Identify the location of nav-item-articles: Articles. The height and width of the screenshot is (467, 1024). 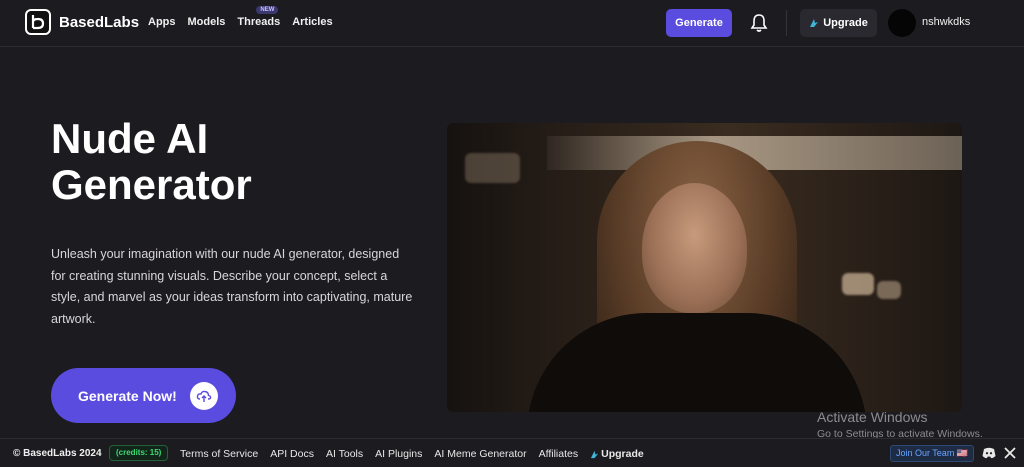
(312, 22).